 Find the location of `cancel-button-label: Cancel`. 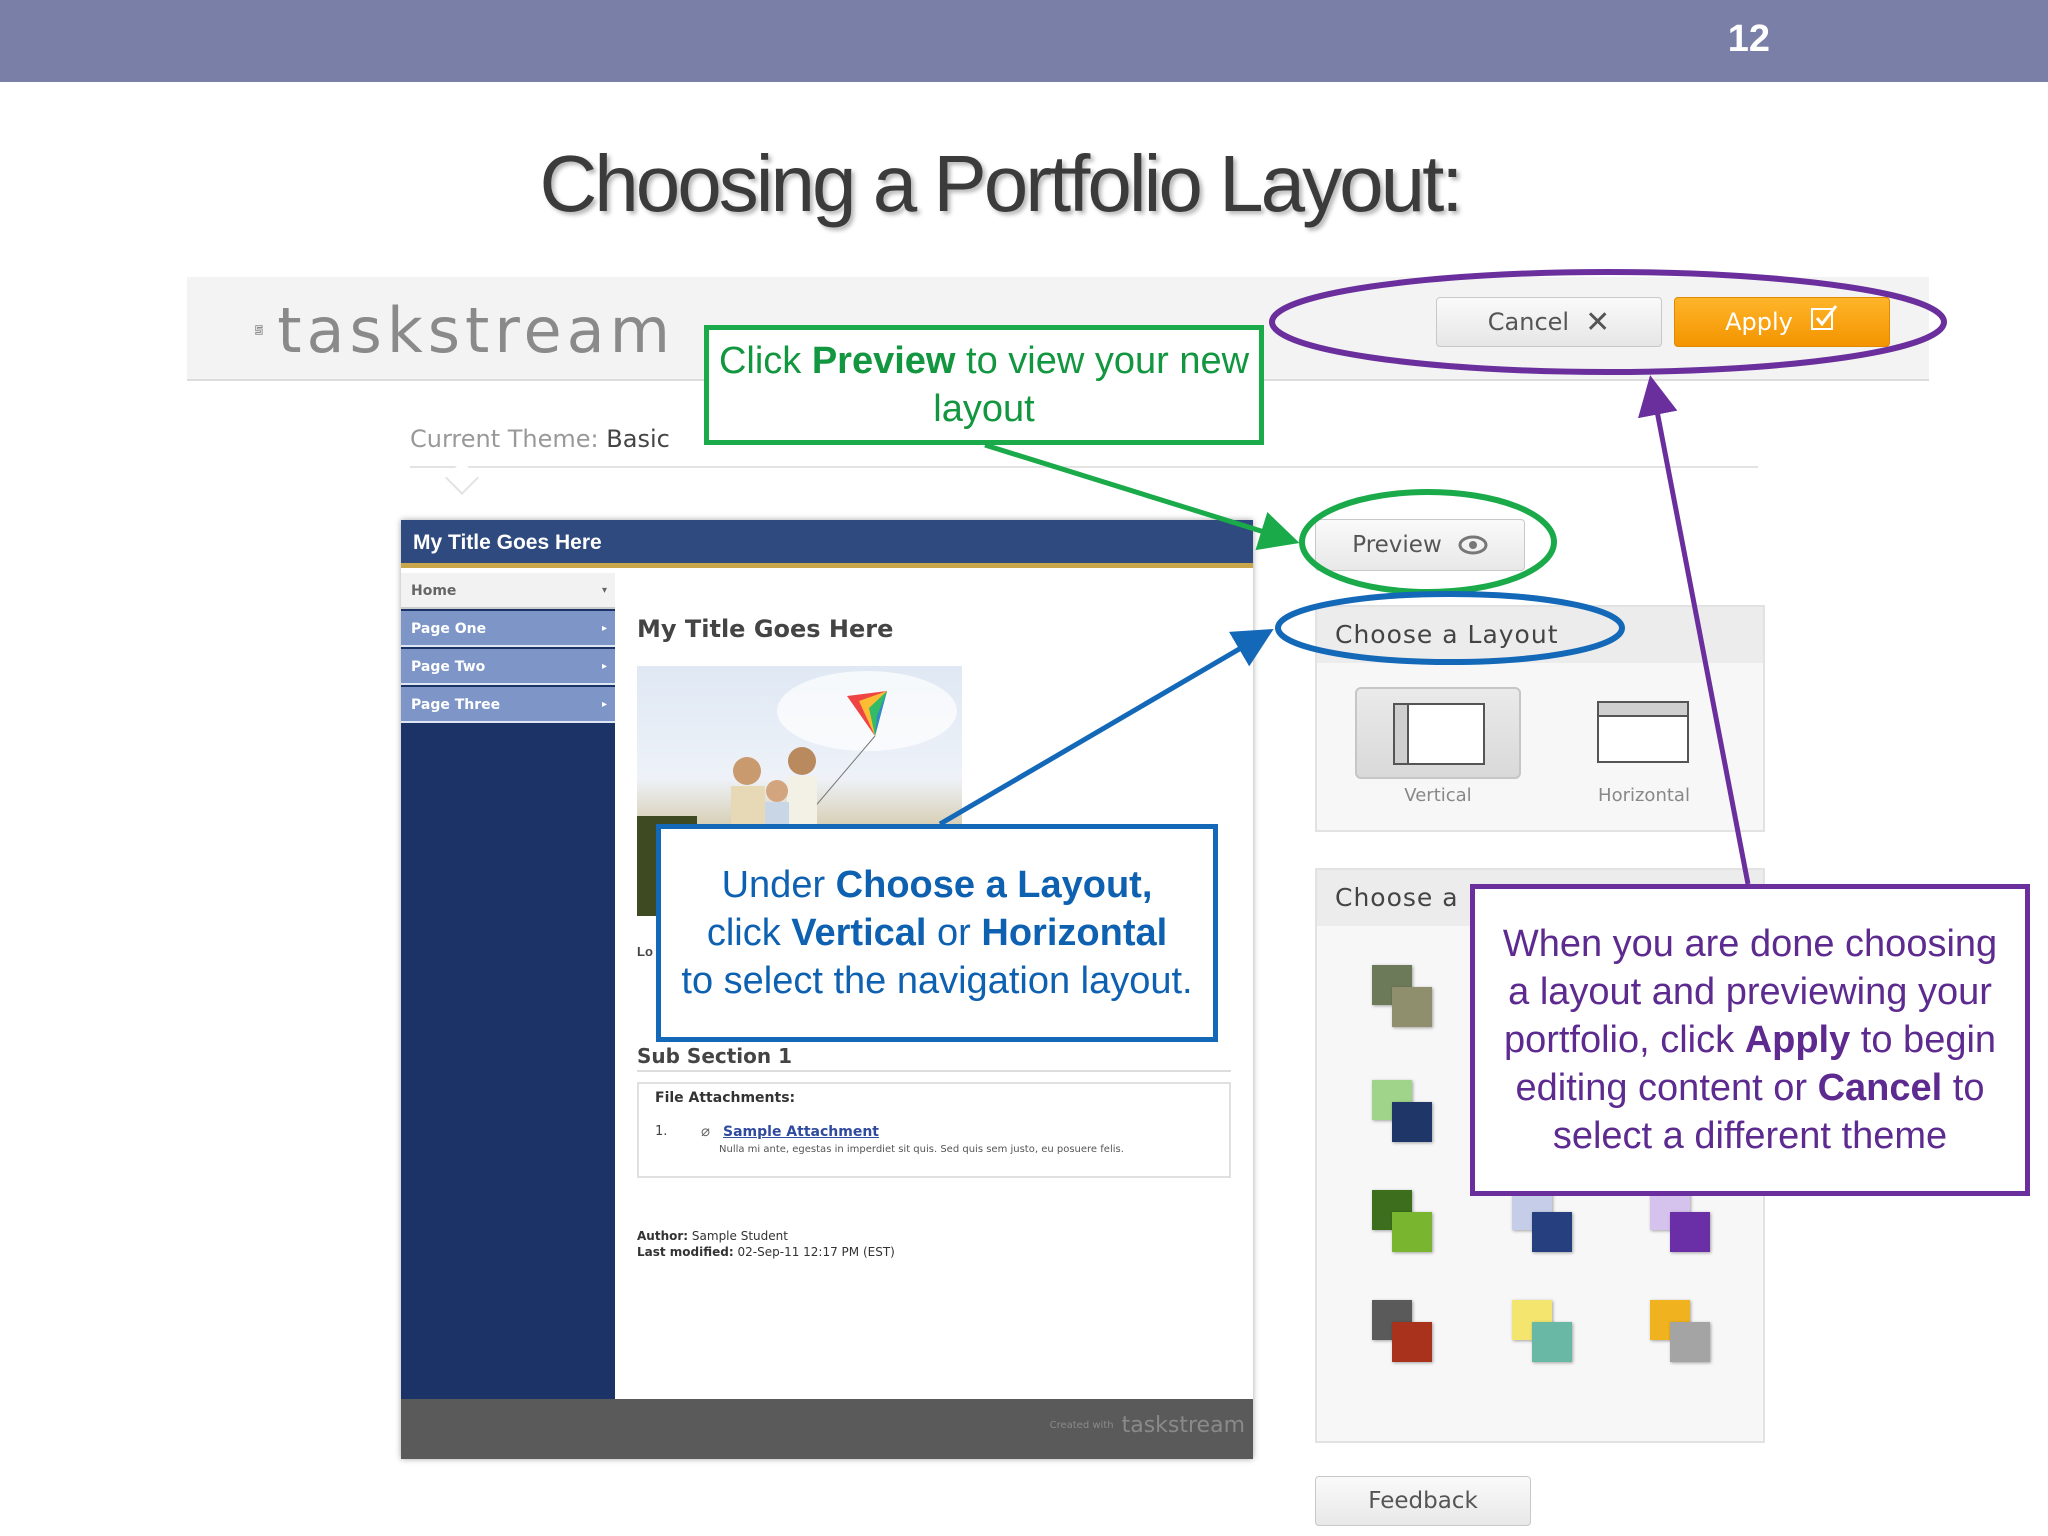

cancel-button-label: Cancel is located at coordinates (1528, 322).